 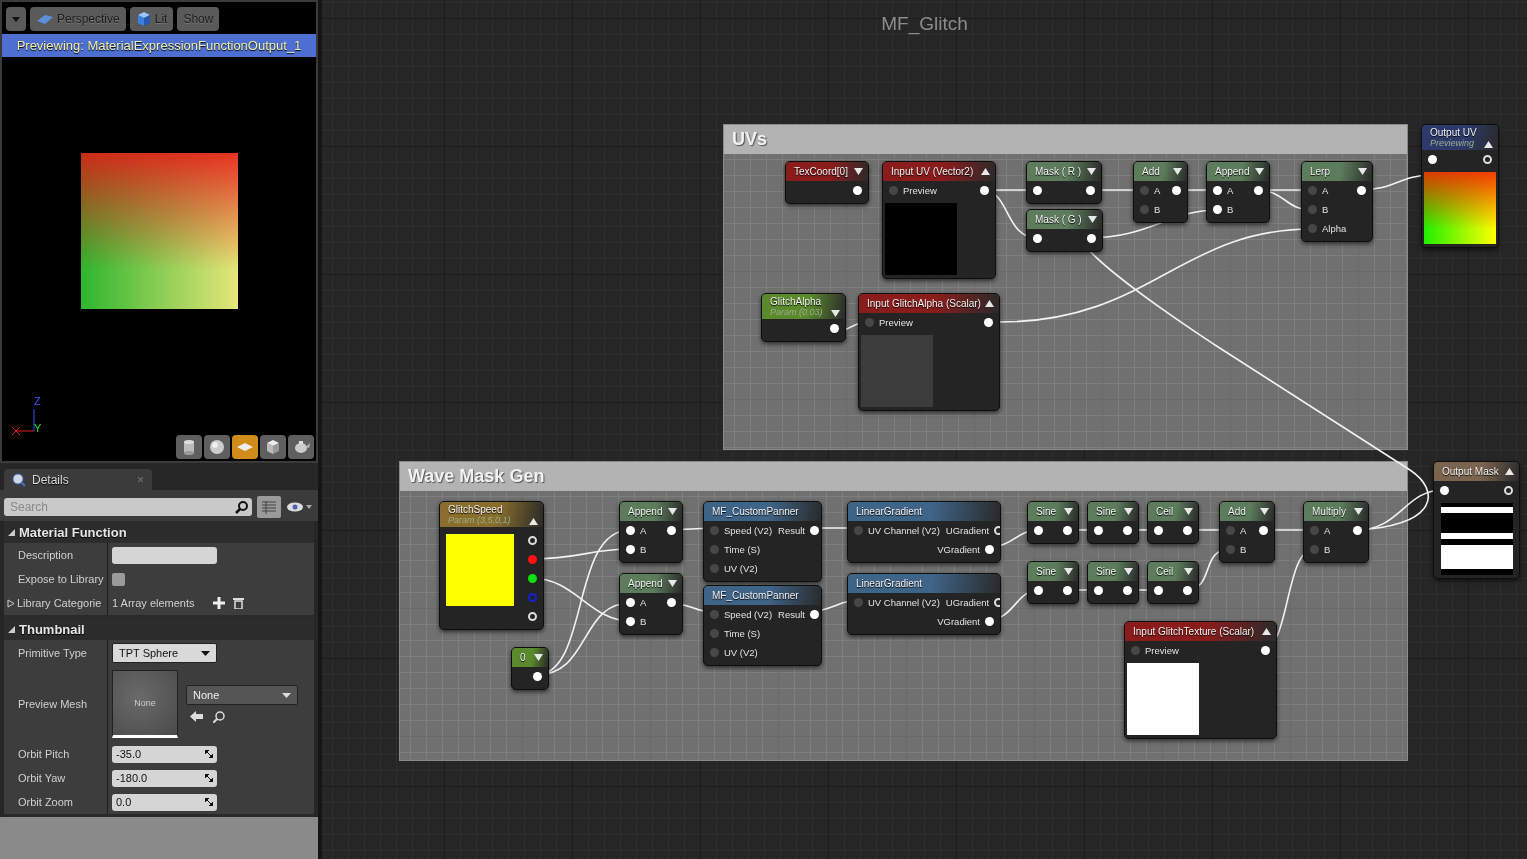 I want to click on graph-node: Add A B, so click(x=1247, y=532).